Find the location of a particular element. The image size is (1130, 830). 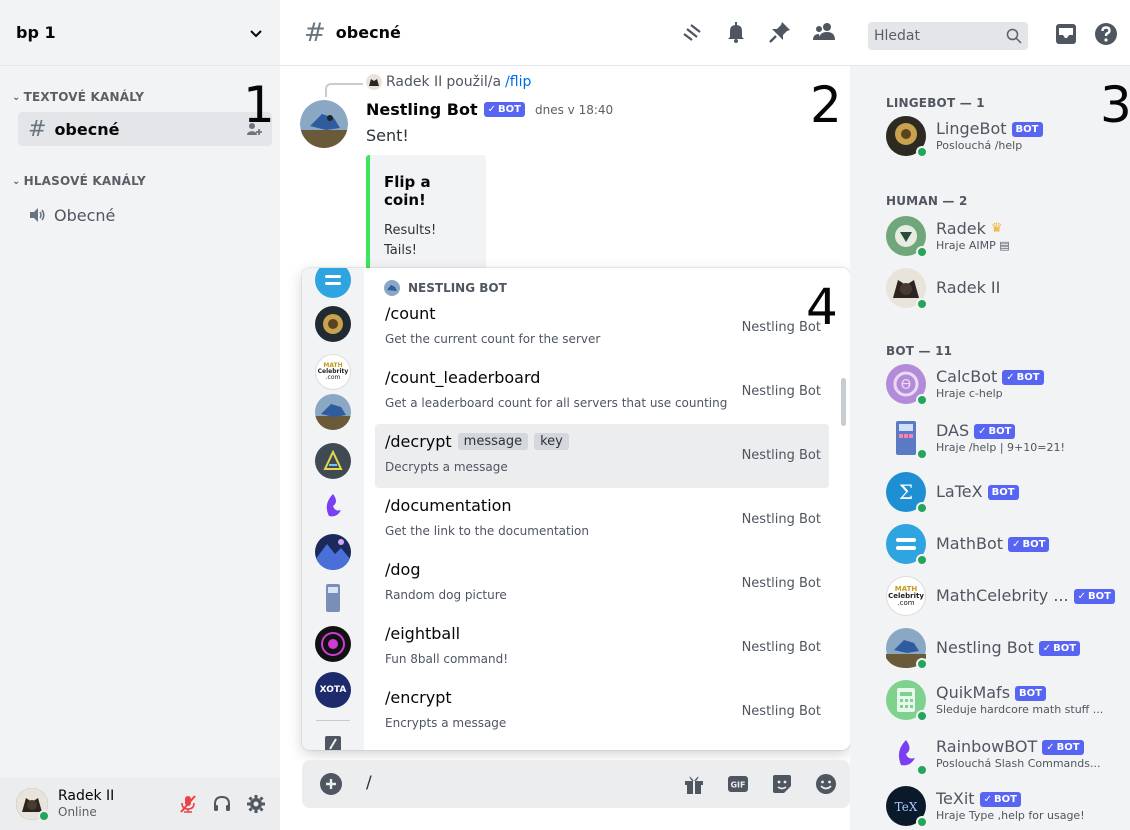

server-header: bp 1 is located at coordinates (140, 33).